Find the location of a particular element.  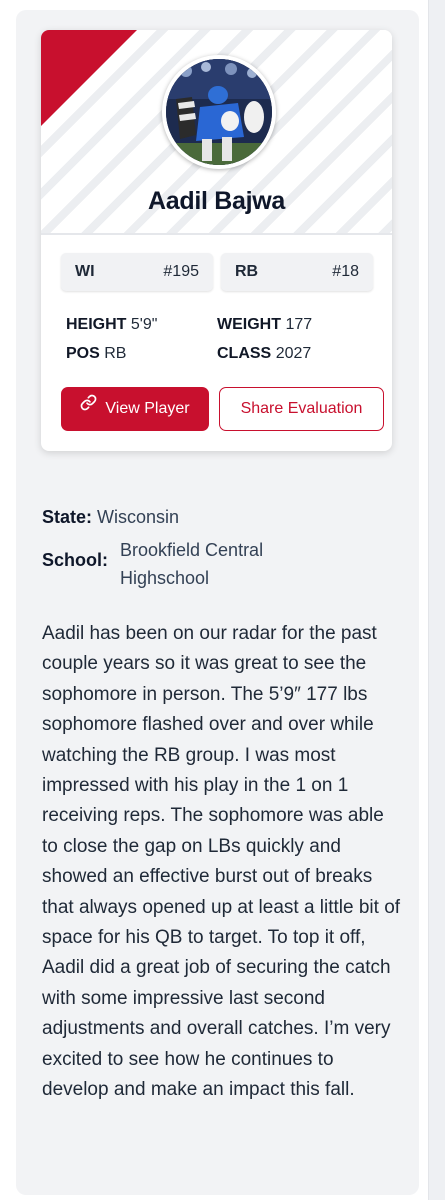

class-stat: CLASS 2027 is located at coordinates (264, 354).